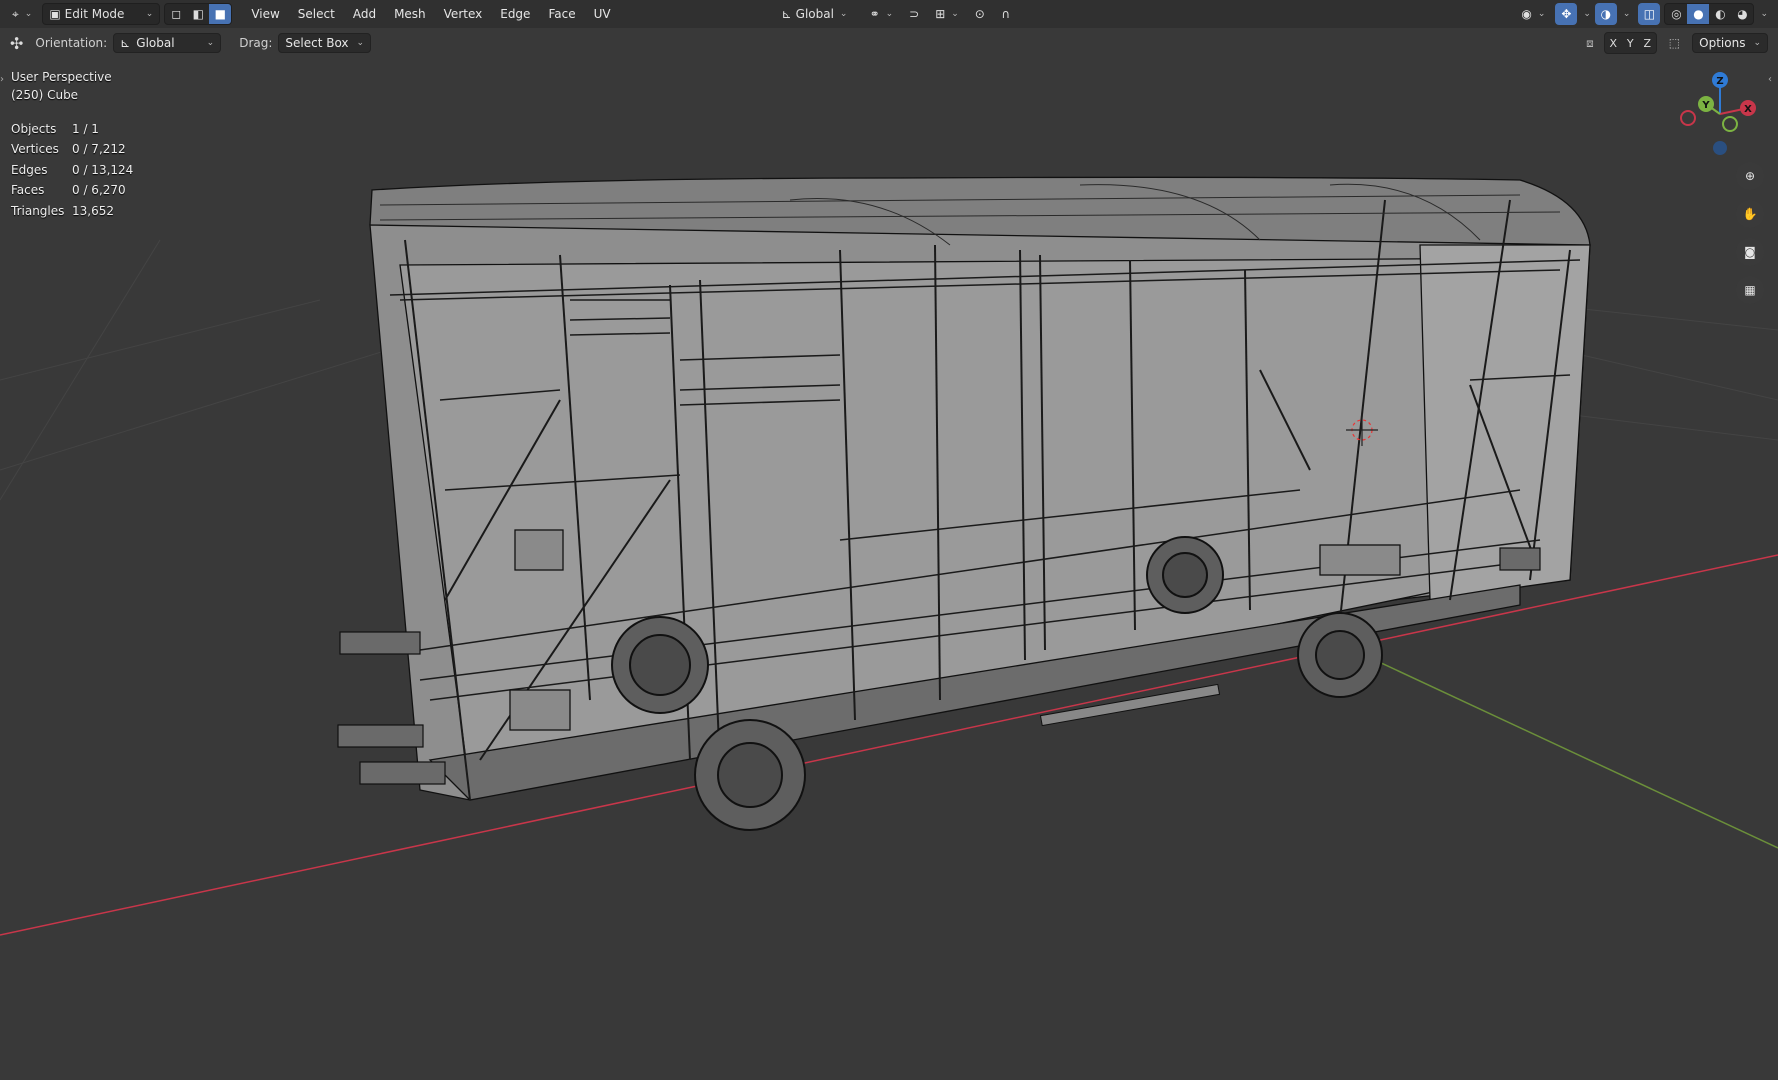 The width and height of the screenshot is (1778, 1080). What do you see at coordinates (265, 14) in the screenshot?
I see `menu-view: View` at bounding box center [265, 14].